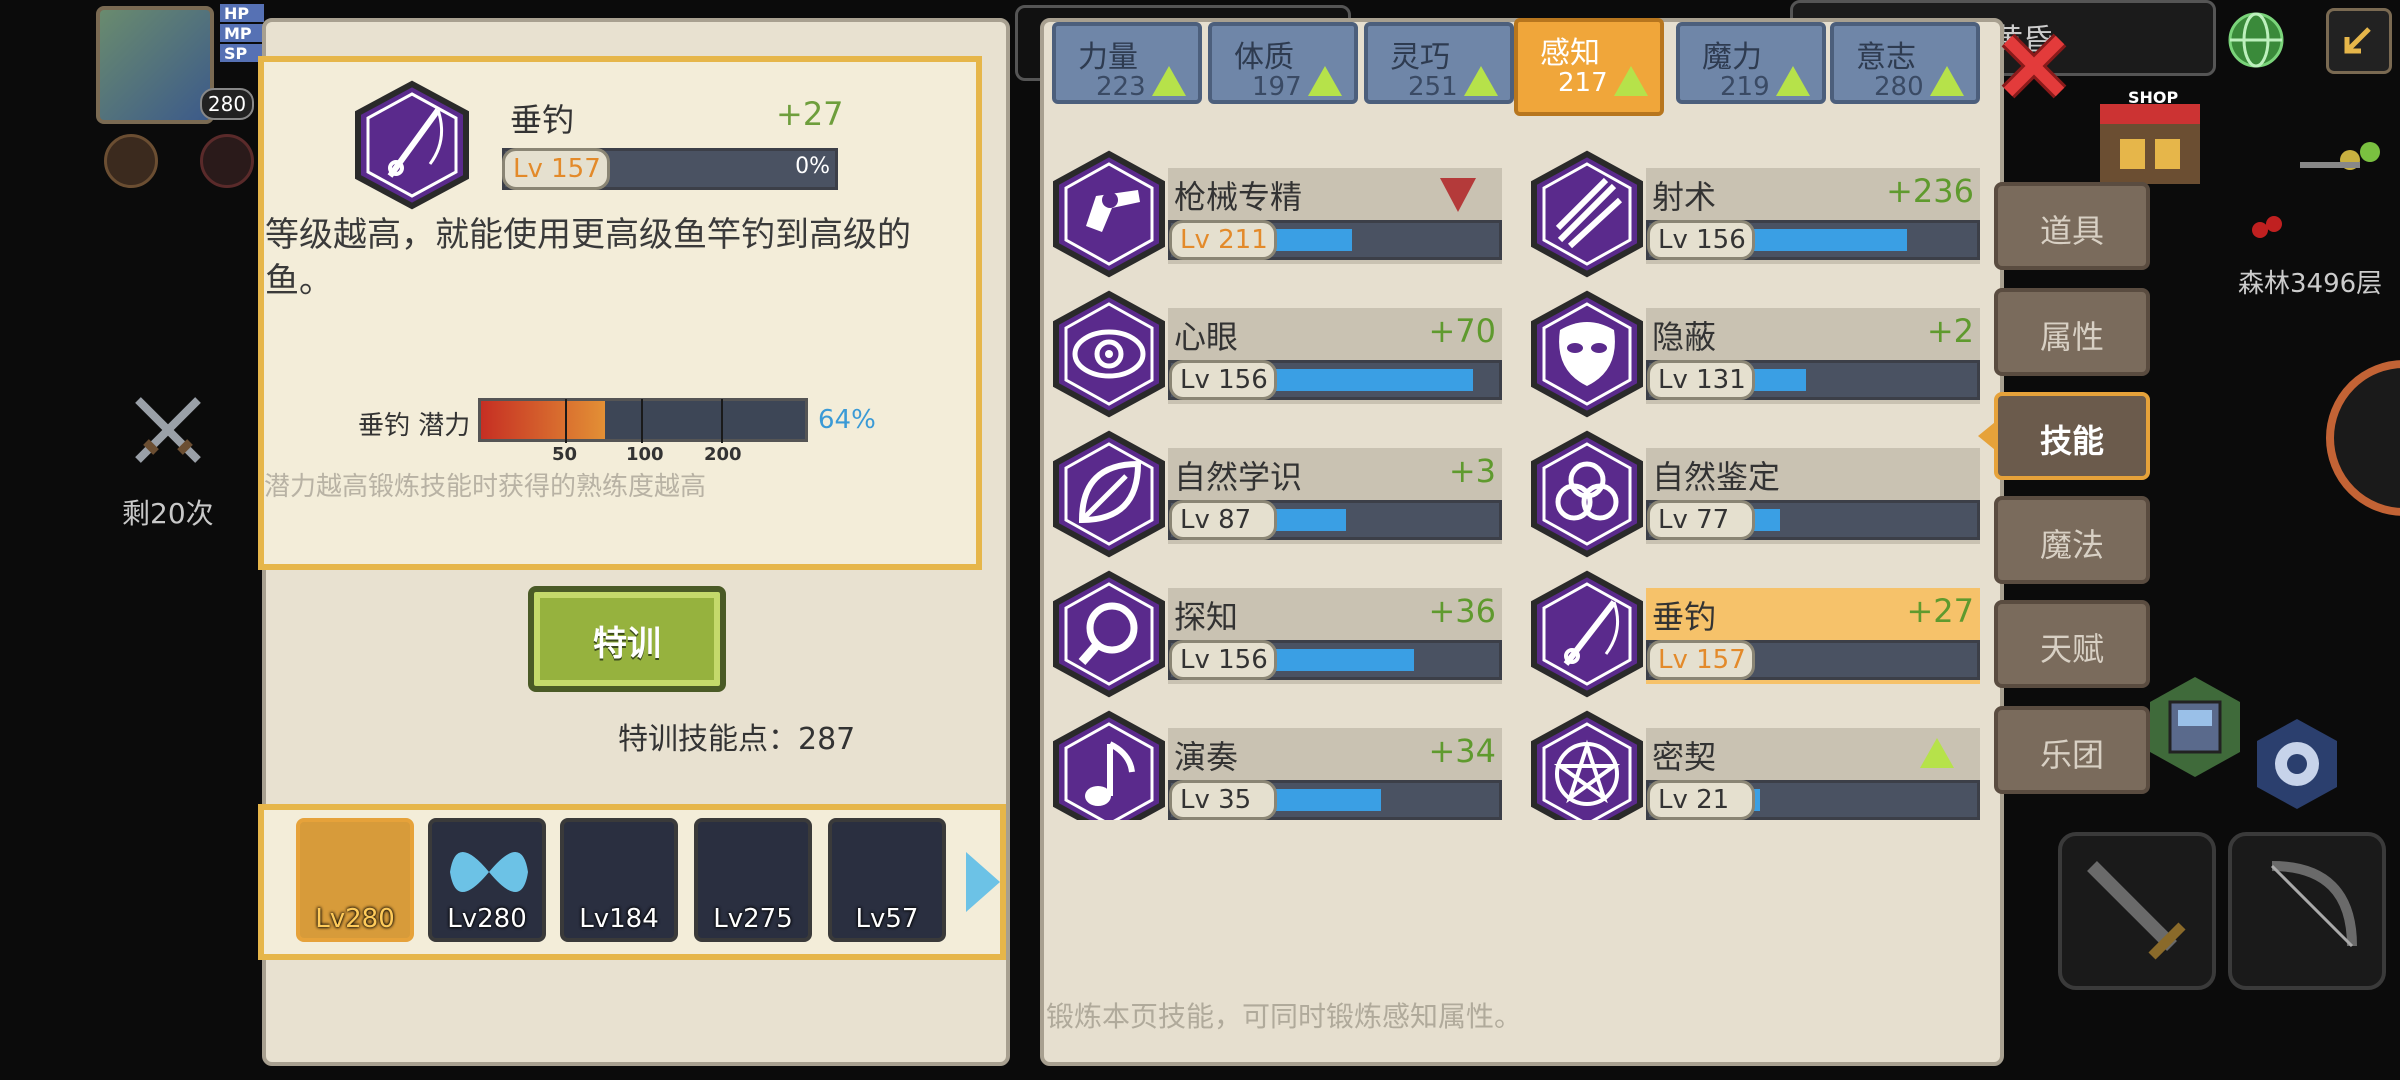  Describe the element at coordinates (1335, 240) in the screenshot. I see `skill-level-bar: Lv 211` at that location.